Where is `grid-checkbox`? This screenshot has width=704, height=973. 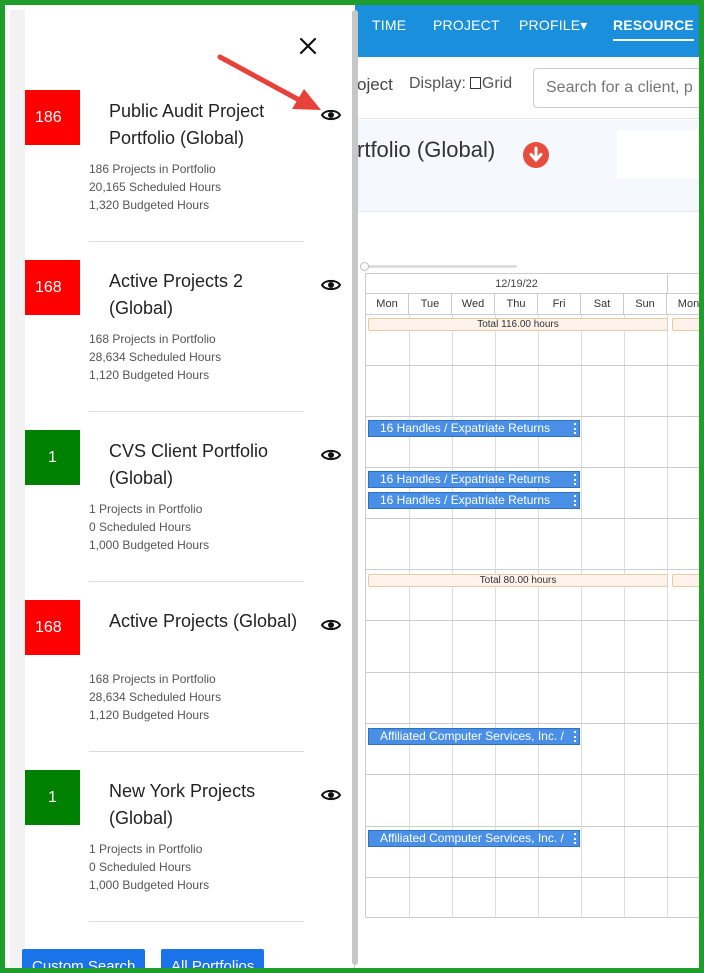 grid-checkbox is located at coordinates (475, 83).